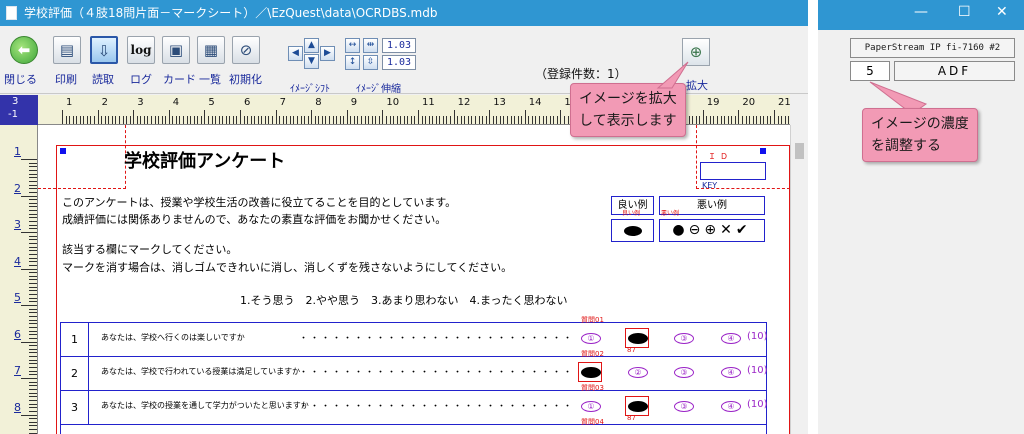 This screenshot has width=1024, height=434. I want to click on id-field, so click(733, 171).